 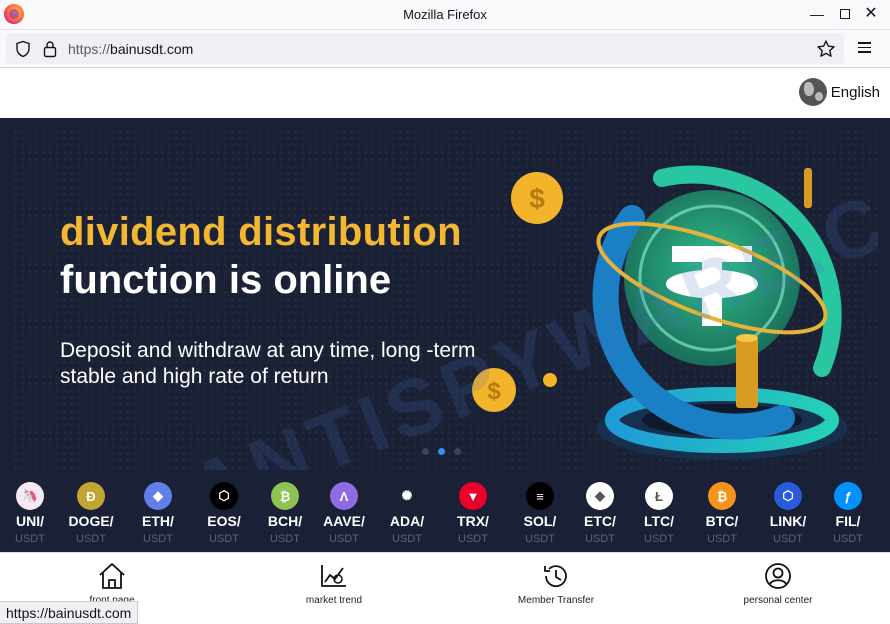 I want to click on window-titlebar: Mozilla Firefox — ✕, so click(x=445, y=15).